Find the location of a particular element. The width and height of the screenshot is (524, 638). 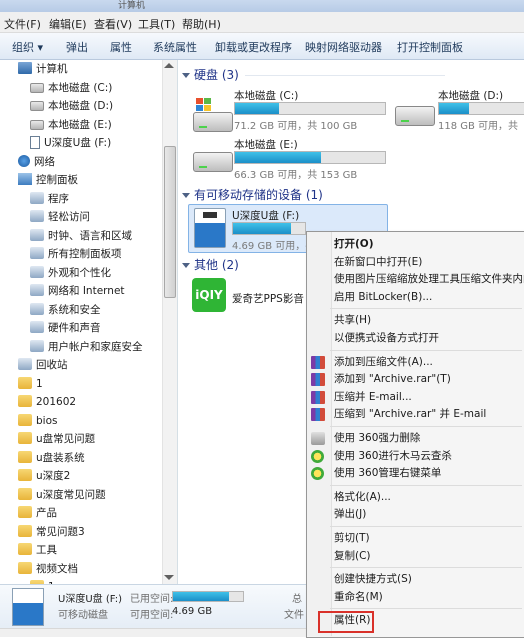

net-icon is located at coordinates (24, 160).